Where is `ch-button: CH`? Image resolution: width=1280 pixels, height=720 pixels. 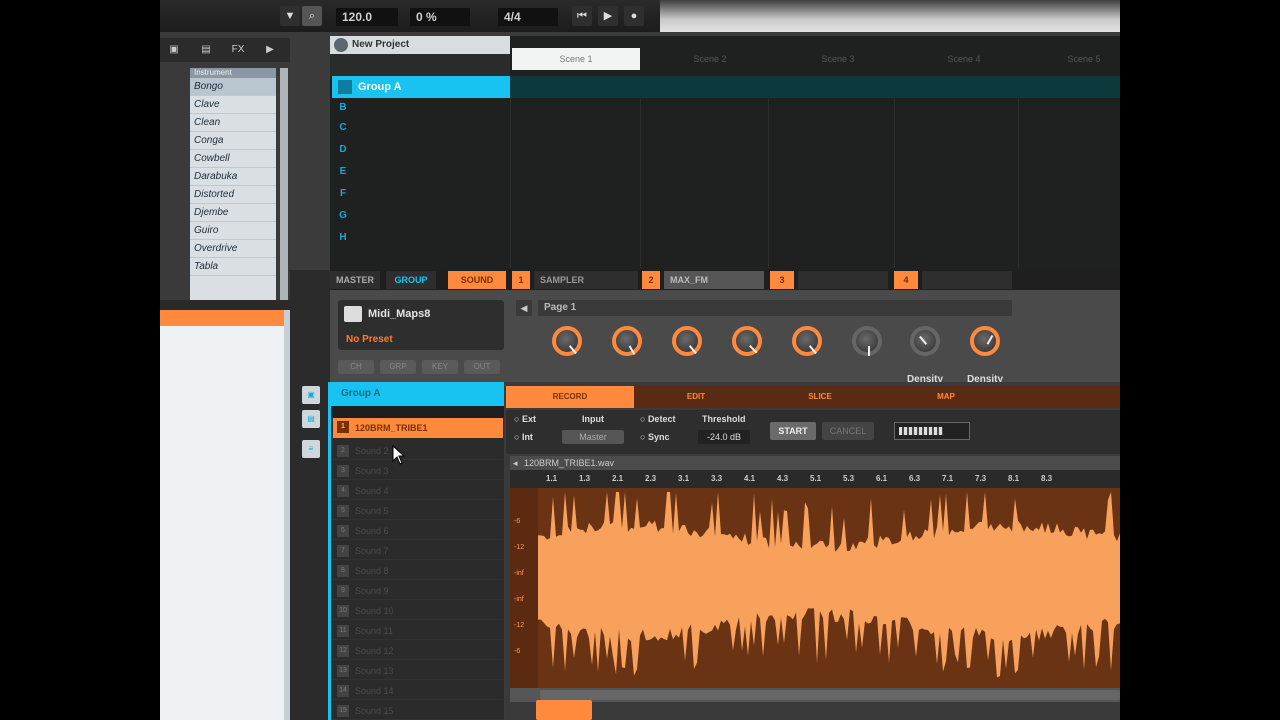 ch-button: CH is located at coordinates (356, 367).